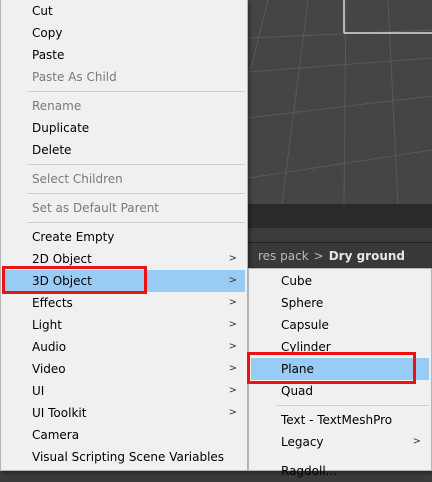  Describe the element at coordinates (124, 55) in the screenshot. I see `menu-item-paste: Paste` at that location.